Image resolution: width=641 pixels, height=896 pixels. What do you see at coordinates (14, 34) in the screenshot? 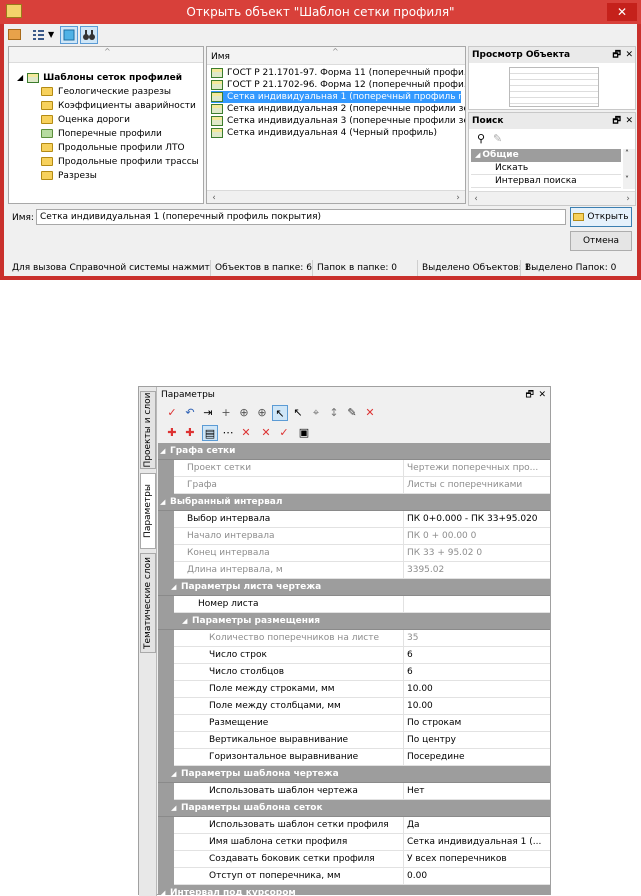
I see `folder-up-icon` at bounding box center [14, 34].